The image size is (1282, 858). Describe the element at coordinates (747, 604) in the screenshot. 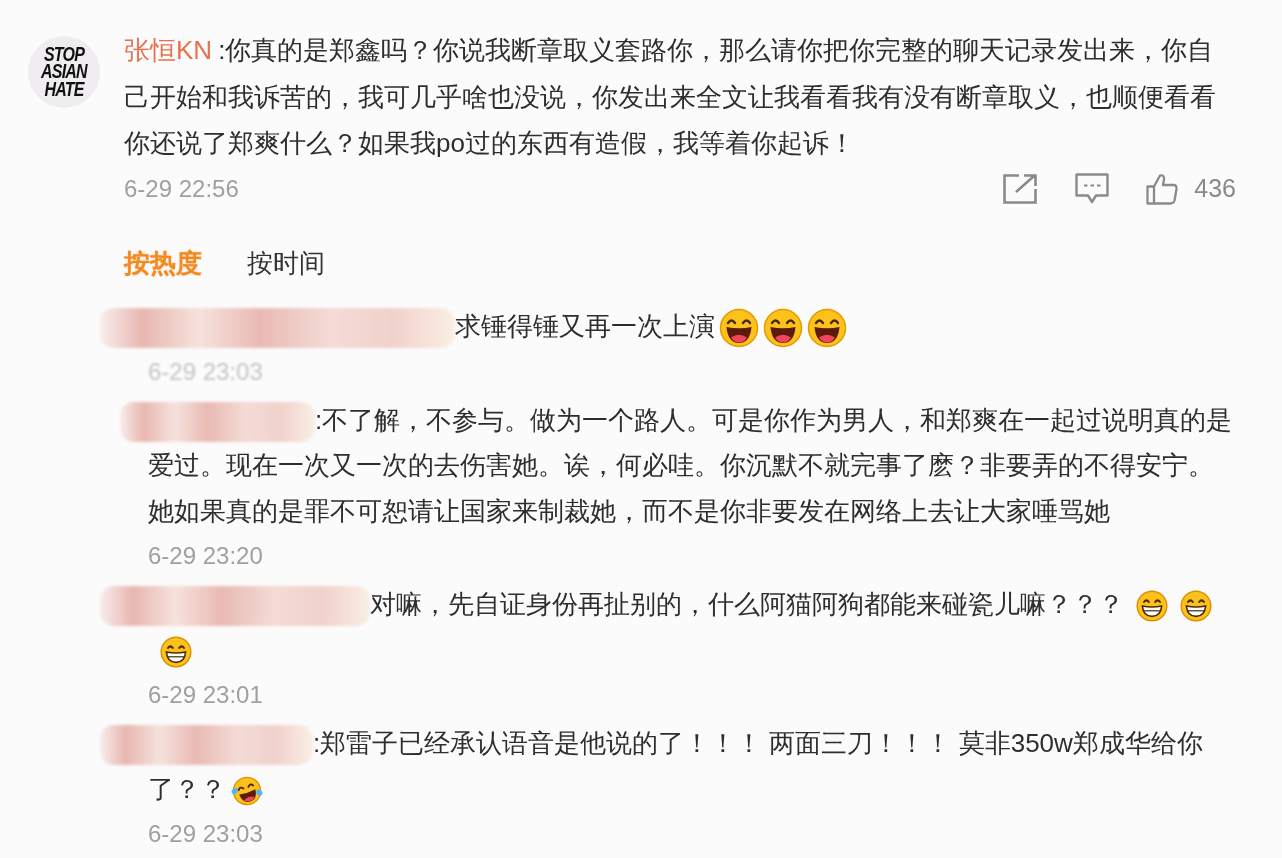

I see `reply-text: 对嘛，先自证身份再扯别的，什么阿猫阿狗都能来碰瓷儿嘛？？？` at that location.